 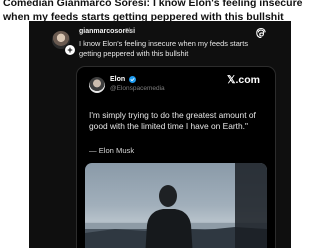 I want to click on tweet-author-name: Elon, so click(x=117, y=79).